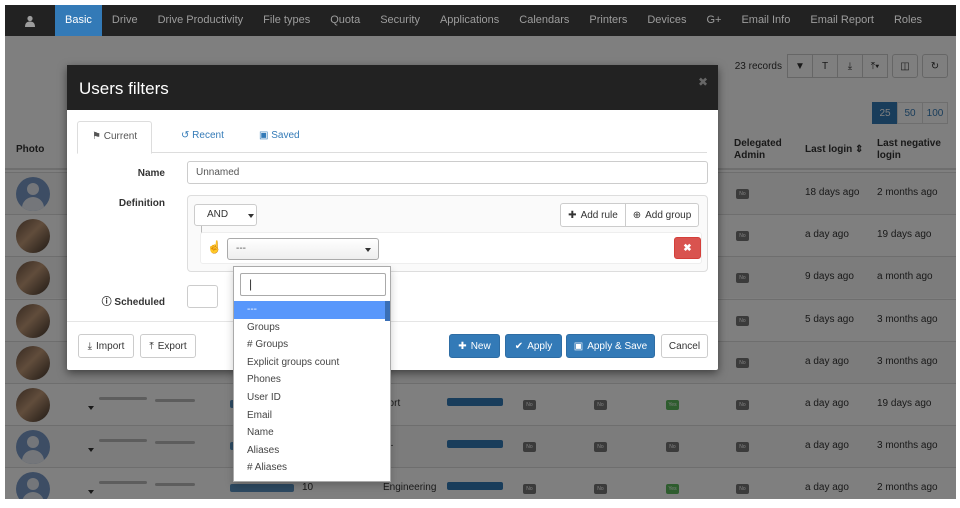  I want to click on dropdown-scrollbar, so click(387, 311).